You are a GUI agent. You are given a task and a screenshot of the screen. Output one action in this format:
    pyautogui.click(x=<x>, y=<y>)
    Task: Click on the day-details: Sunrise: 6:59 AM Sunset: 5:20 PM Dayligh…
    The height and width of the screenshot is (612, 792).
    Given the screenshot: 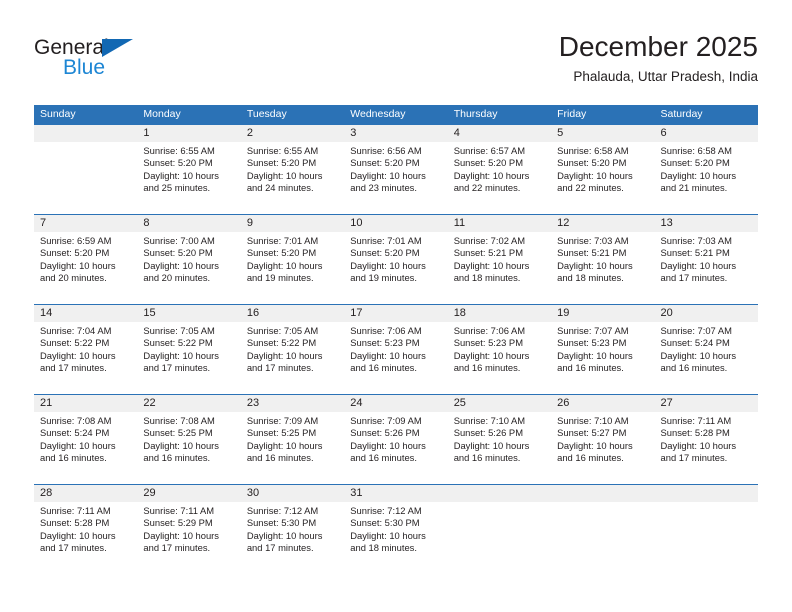 What is the action you would take?
    pyautogui.click(x=85, y=258)
    